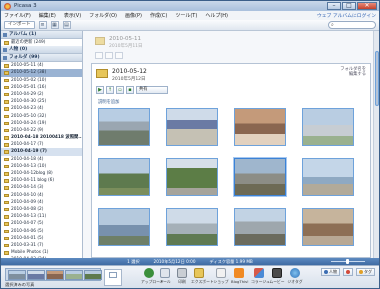 The image size is (380, 289). What do you see at coordinates (119, 55) in the screenshot?
I see `share-icon` at bounding box center [119, 55].